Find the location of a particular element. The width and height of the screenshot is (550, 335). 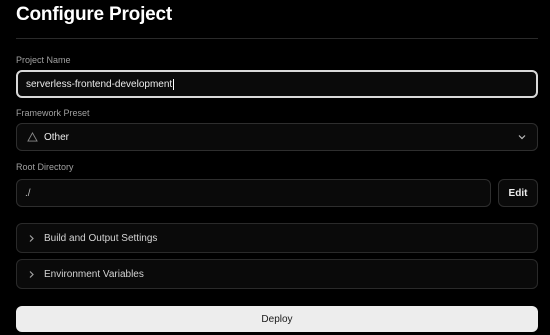

deploy-button: Deploy is located at coordinates (277, 319).